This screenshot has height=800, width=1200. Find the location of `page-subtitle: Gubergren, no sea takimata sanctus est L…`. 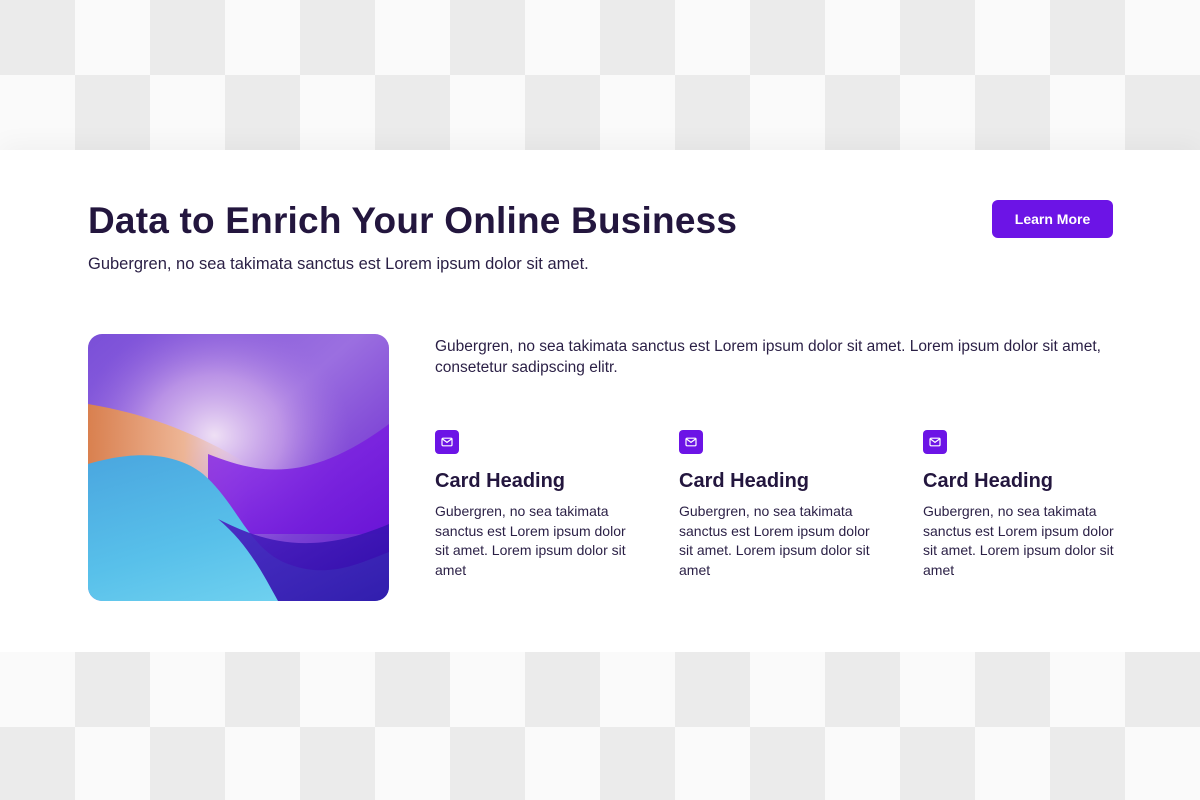

page-subtitle: Gubergren, no sea takimata sanctus est L… is located at coordinates (338, 264).